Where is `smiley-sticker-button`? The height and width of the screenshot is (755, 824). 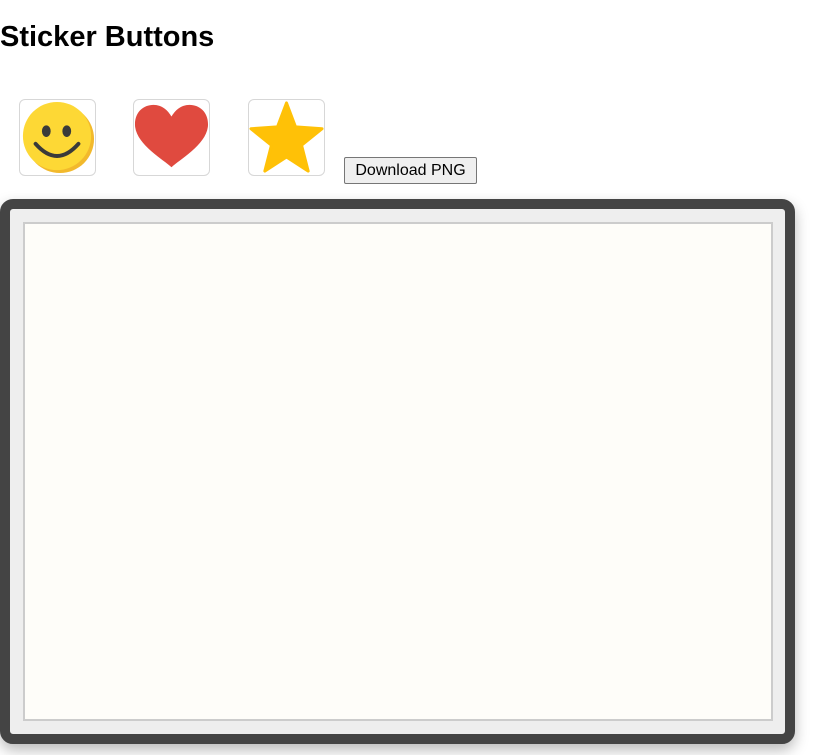 smiley-sticker-button is located at coordinates (57, 137).